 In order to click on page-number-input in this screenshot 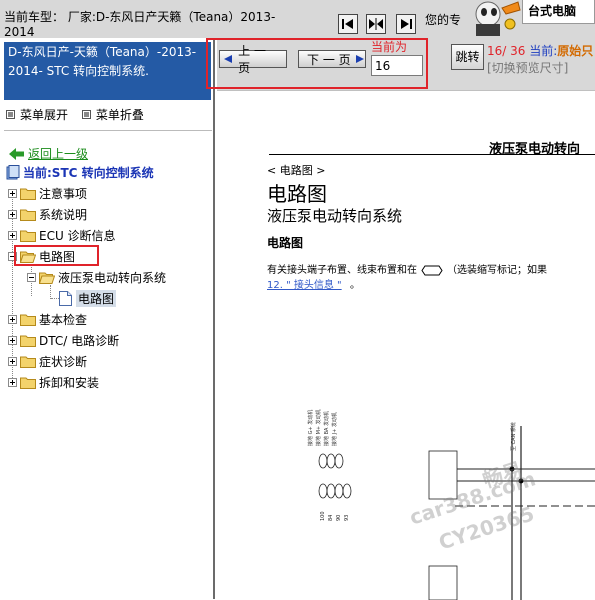, I will do `click(397, 65)`.